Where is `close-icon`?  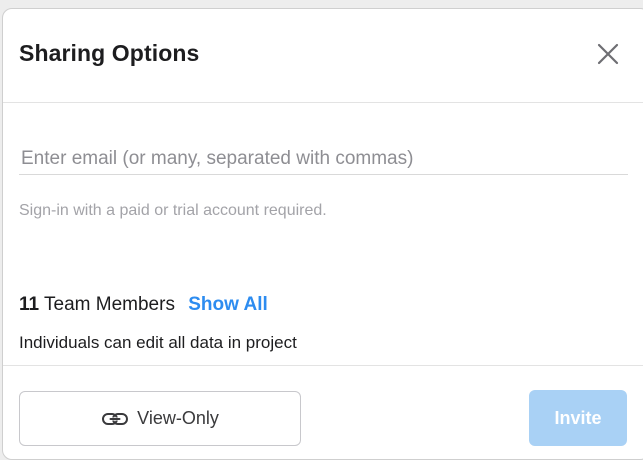 close-icon is located at coordinates (608, 54).